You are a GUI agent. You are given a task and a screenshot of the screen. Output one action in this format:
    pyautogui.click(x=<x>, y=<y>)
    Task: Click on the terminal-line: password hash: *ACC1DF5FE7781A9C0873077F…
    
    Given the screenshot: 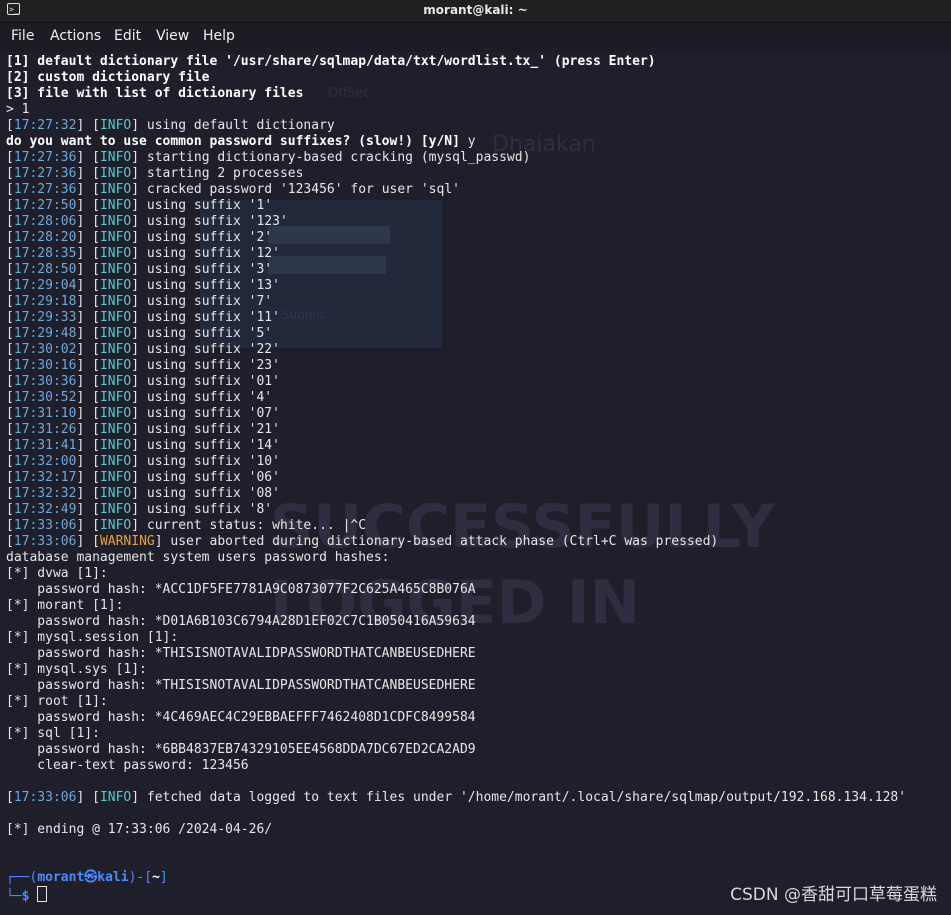 What is the action you would take?
    pyautogui.click(x=476, y=590)
    